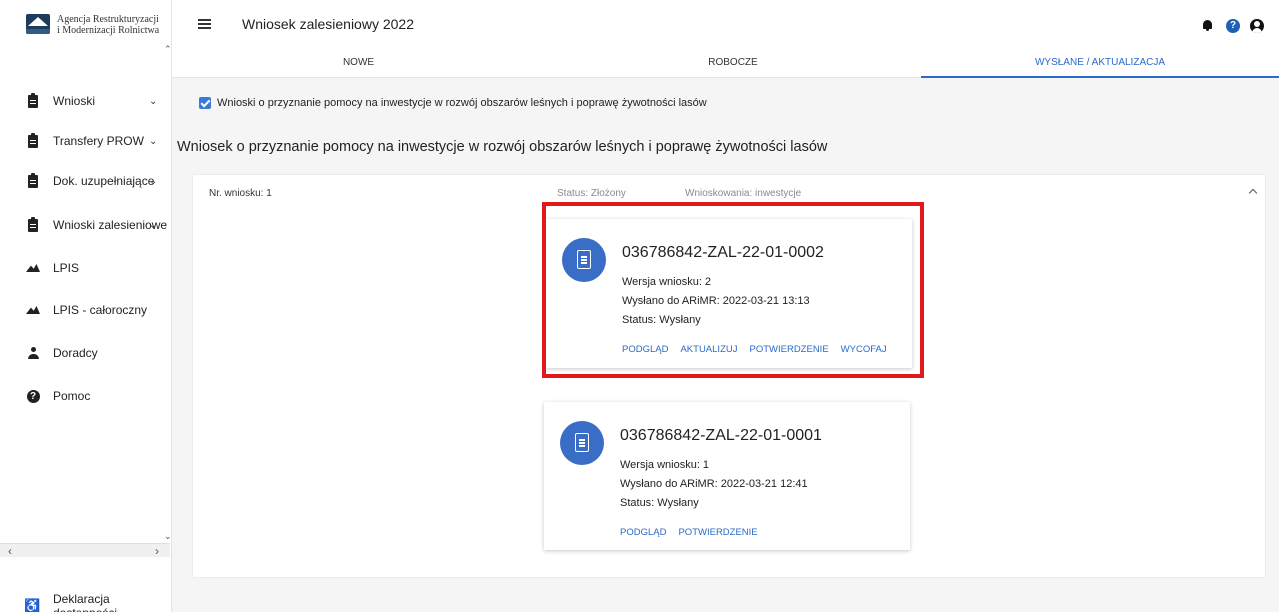  Describe the element at coordinates (358, 65) in the screenshot. I see `tab-nowe: NOWE` at that location.